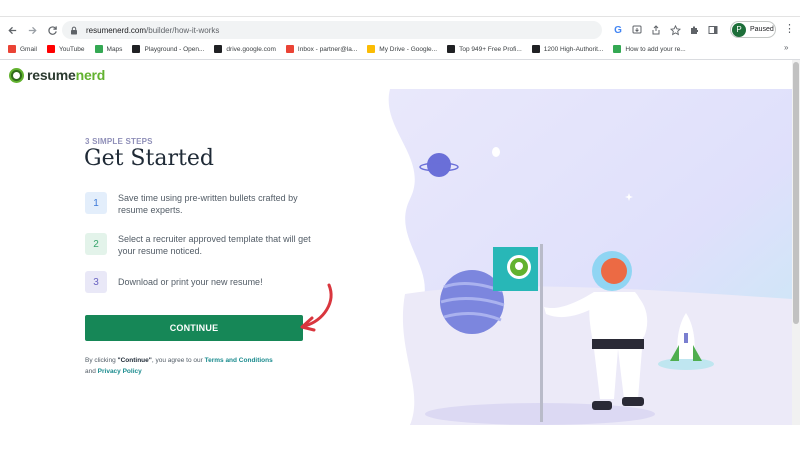  I want to click on bookmark-label: Gmail, so click(28, 49).